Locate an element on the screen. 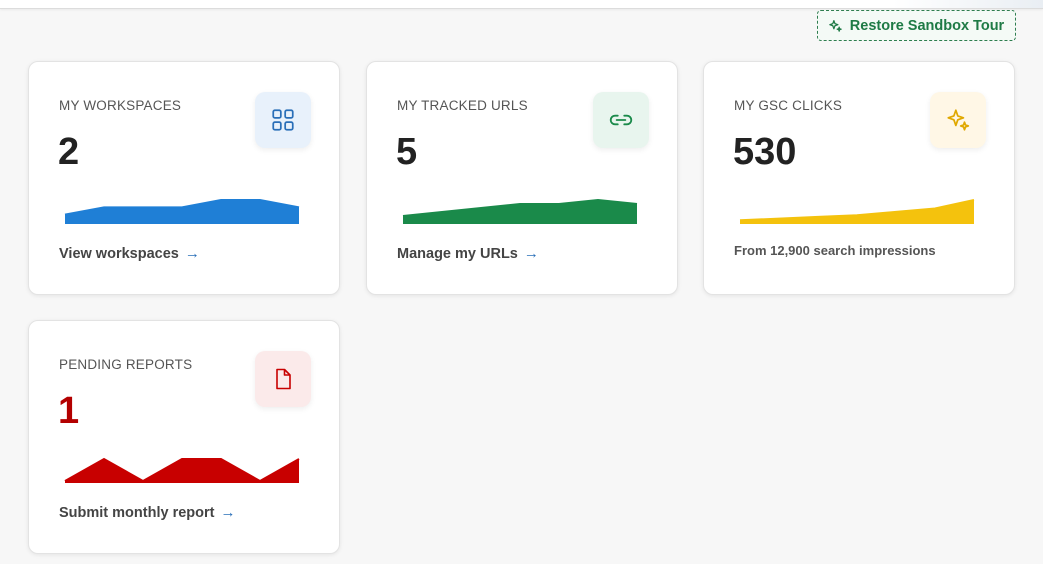 This screenshot has width=1043, height=564. restore-sandbox-tour-label: Restore Sandbox Tour is located at coordinates (927, 25).